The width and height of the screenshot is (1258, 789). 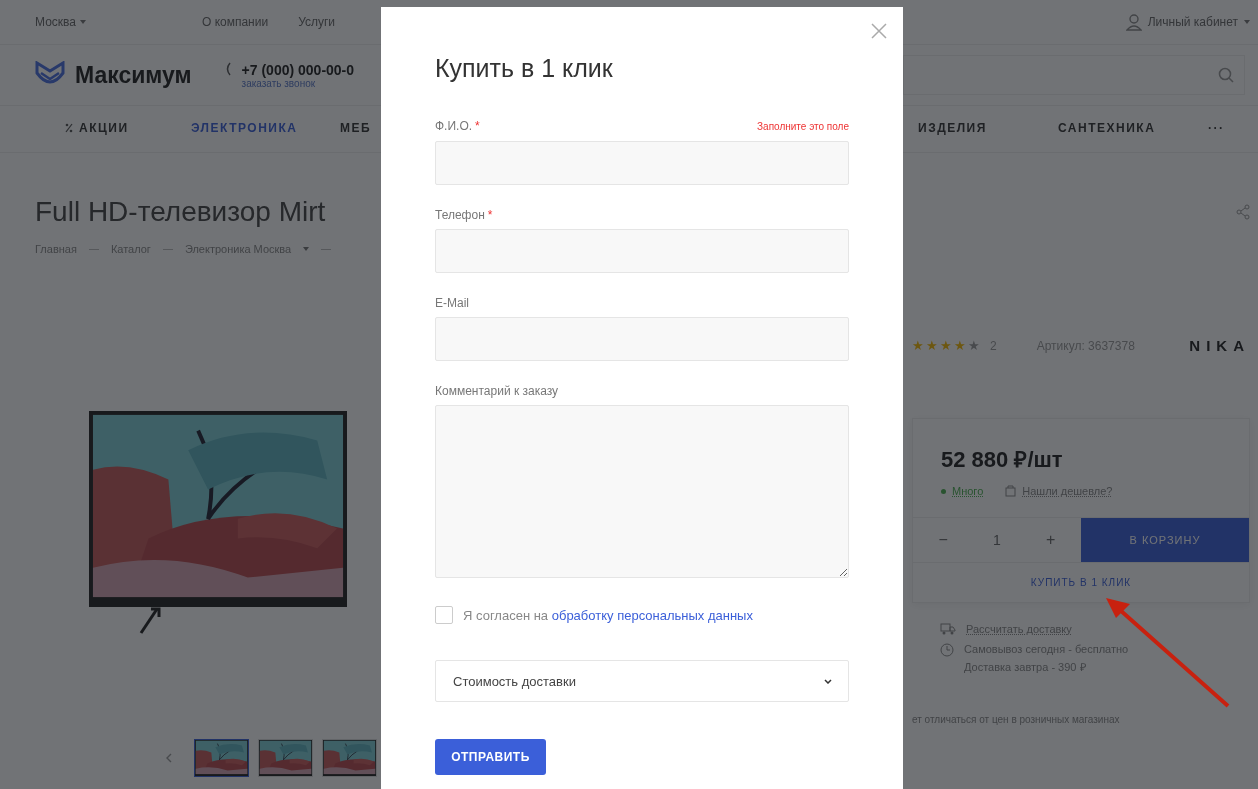 What do you see at coordinates (55, 22) in the screenshot?
I see `city-selector: Москва` at bounding box center [55, 22].